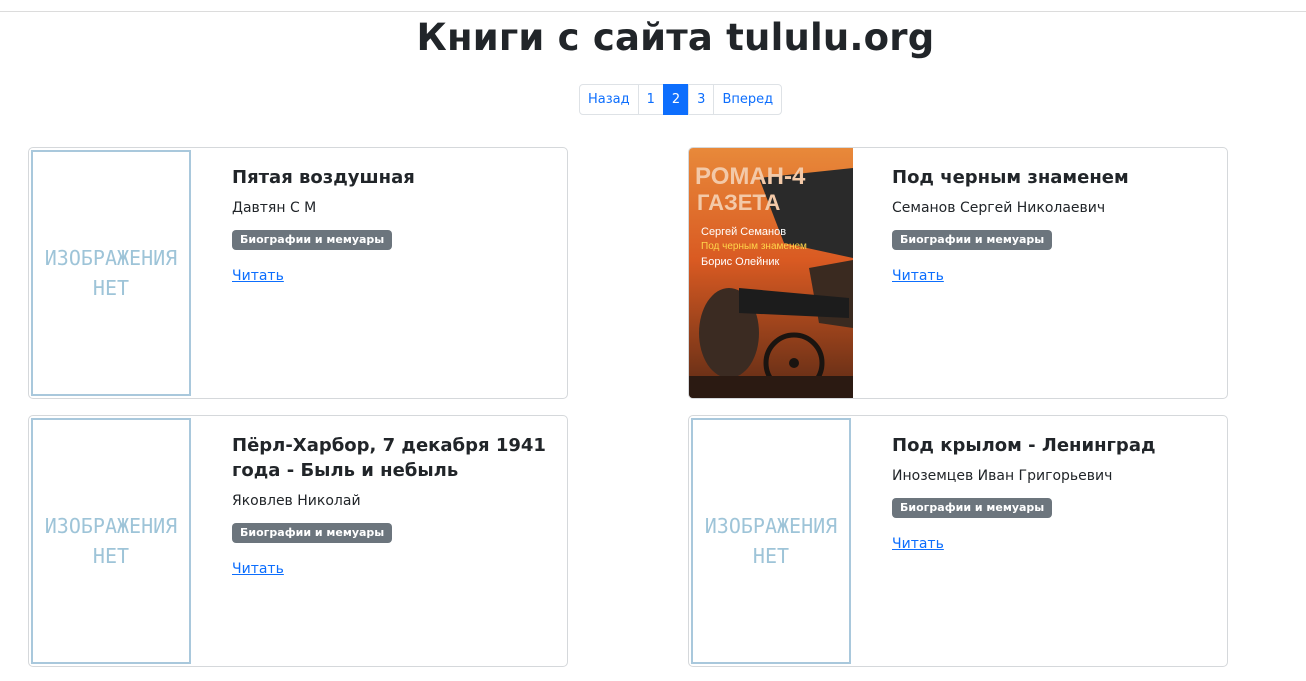  What do you see at coordinates (750, 176) in the screenshot?
I see `magazine-masthead-1: РОМАН-4` at bounding box center [750, 176].